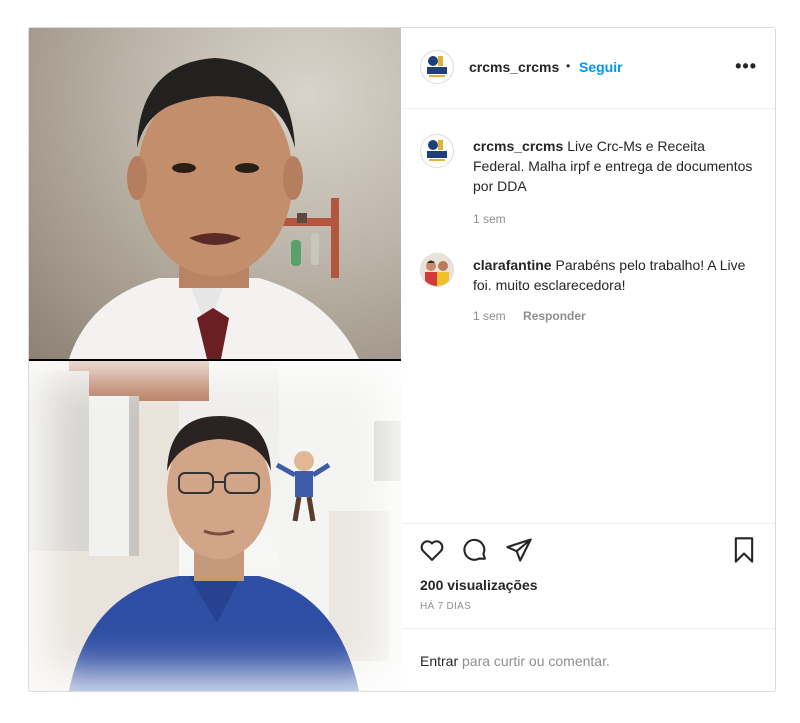 This screenshot has width=800, height=723. Describe the element at coordinates (432, 550) in the screenshot. I see `heart-icon` at that location.